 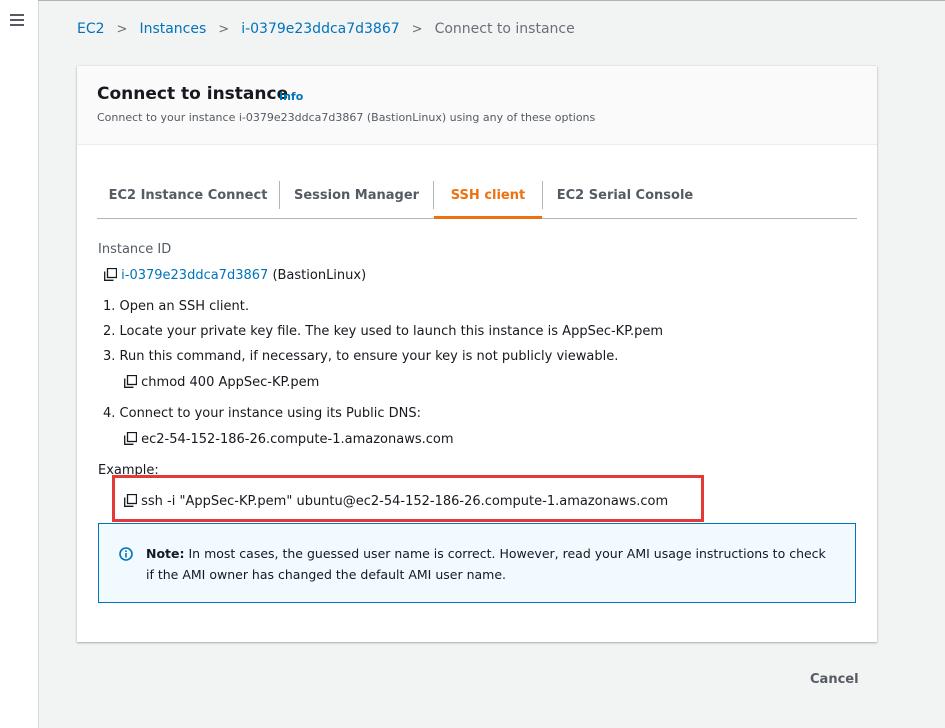 I want to click on note-bold-label: Note:, so click(x=165, y=553).